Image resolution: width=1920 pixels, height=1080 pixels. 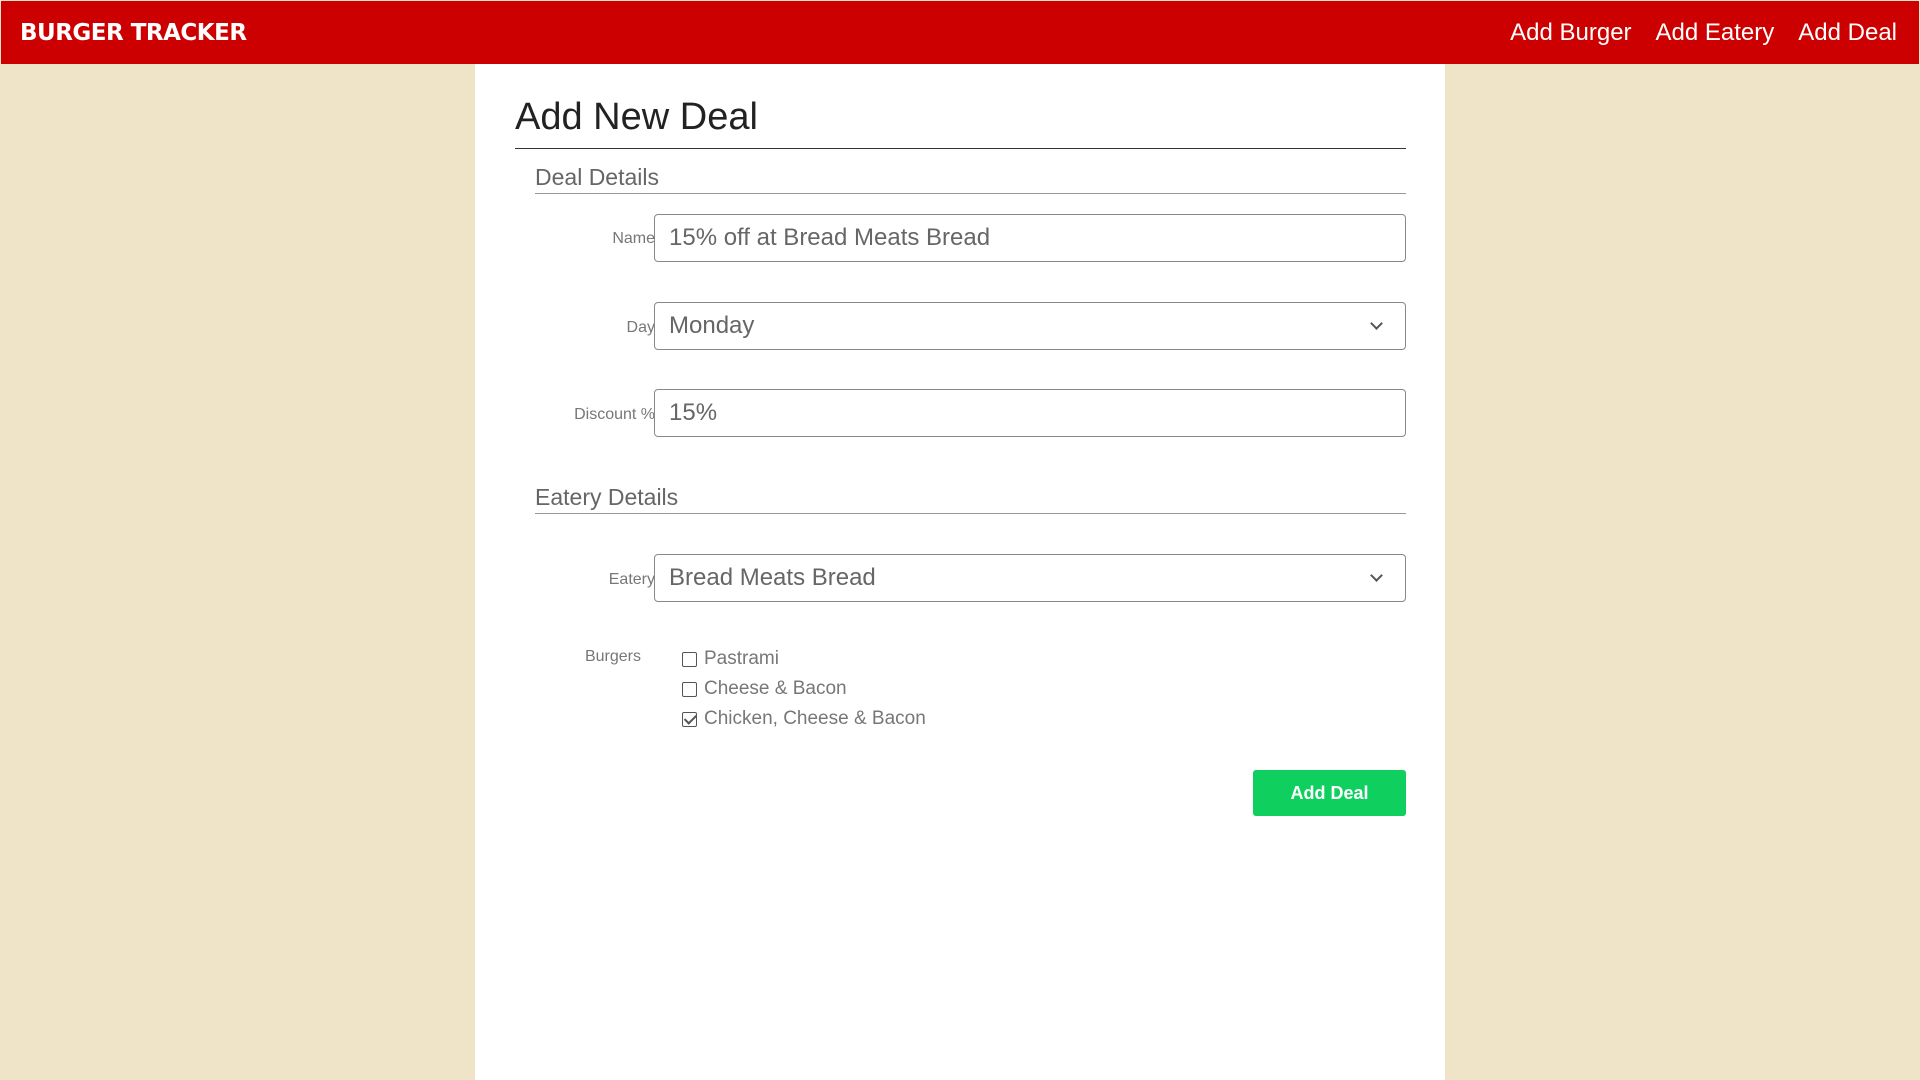 What do you see at coordinates (772, 577) in the screenshot?
I see `eatery-select-value: Bread Meats Bread` at bounding box center [772, 577].